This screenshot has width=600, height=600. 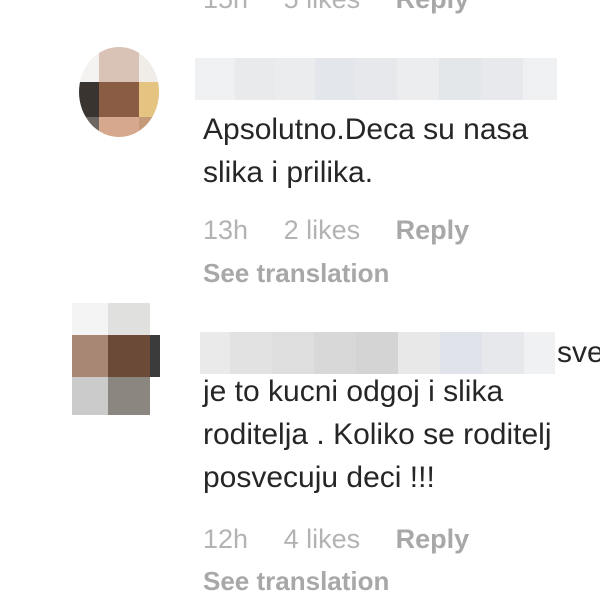 What do you see at coordinates (288, 172) in the screenshot?
I see `comment-text-line: slika i prilika.` at bounding box center [288, 172].